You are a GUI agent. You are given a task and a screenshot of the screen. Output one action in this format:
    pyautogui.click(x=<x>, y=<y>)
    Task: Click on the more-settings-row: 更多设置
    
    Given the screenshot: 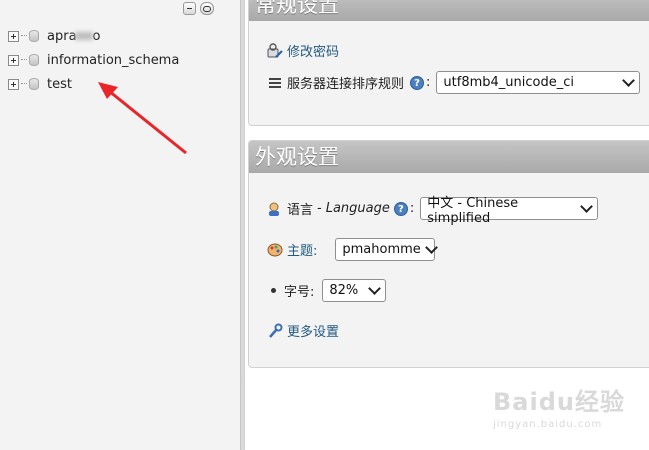 What is the action you would take?
    pyautogui.click(x=303, y=330)
    